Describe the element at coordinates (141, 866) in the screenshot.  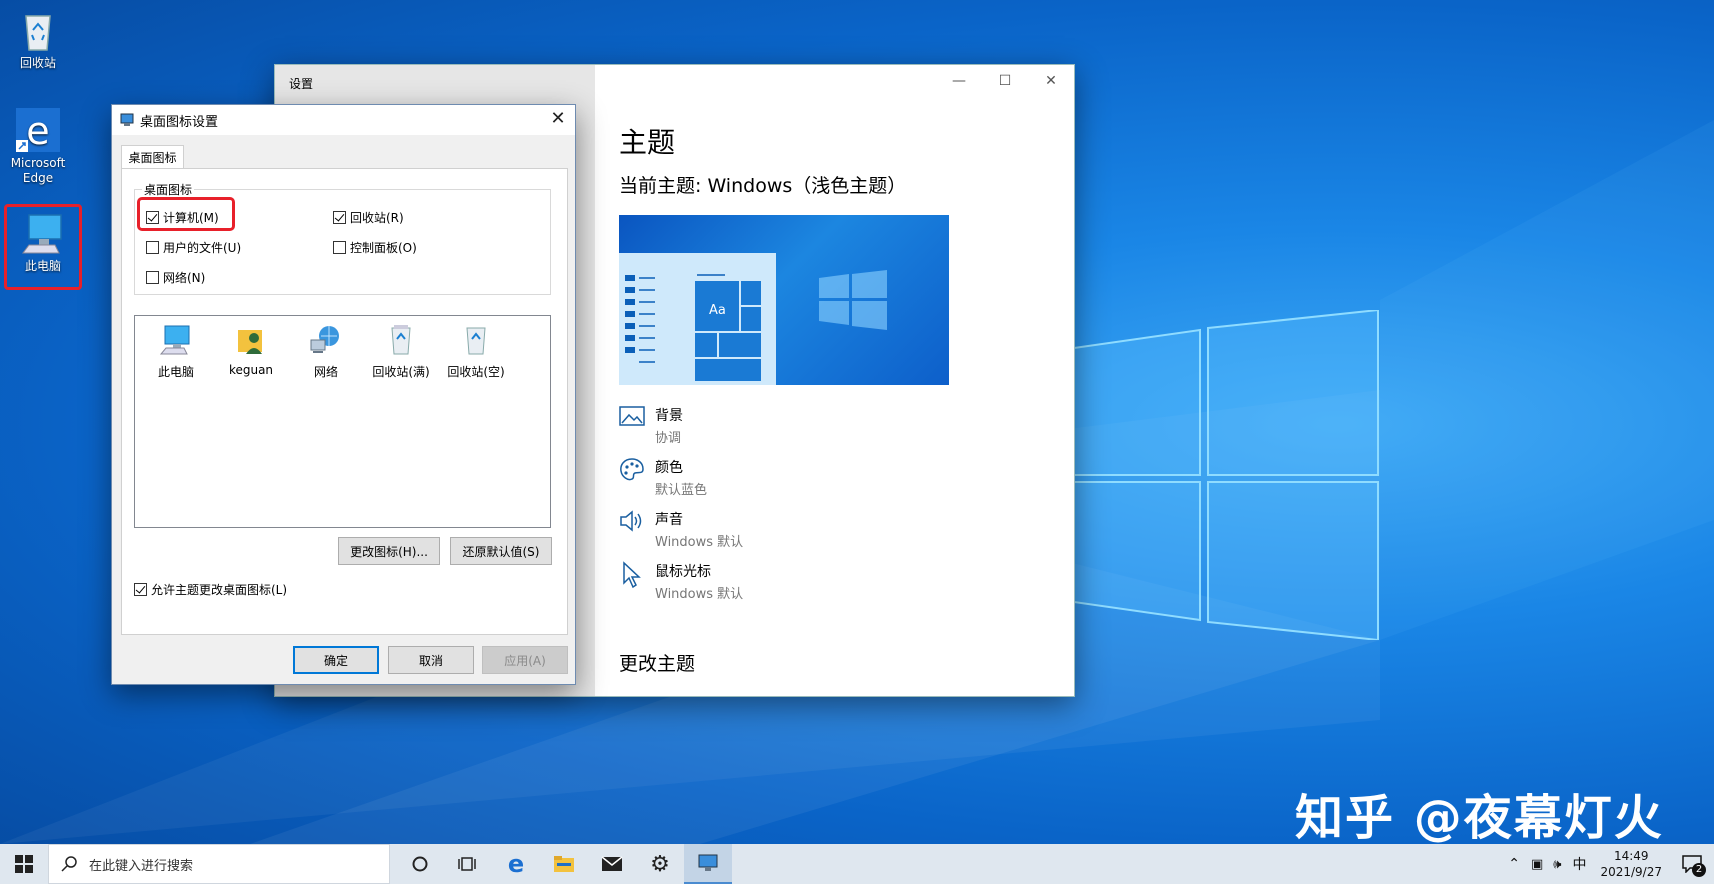
I see `search-placeholder: 在此键入进行搜索` at that location.